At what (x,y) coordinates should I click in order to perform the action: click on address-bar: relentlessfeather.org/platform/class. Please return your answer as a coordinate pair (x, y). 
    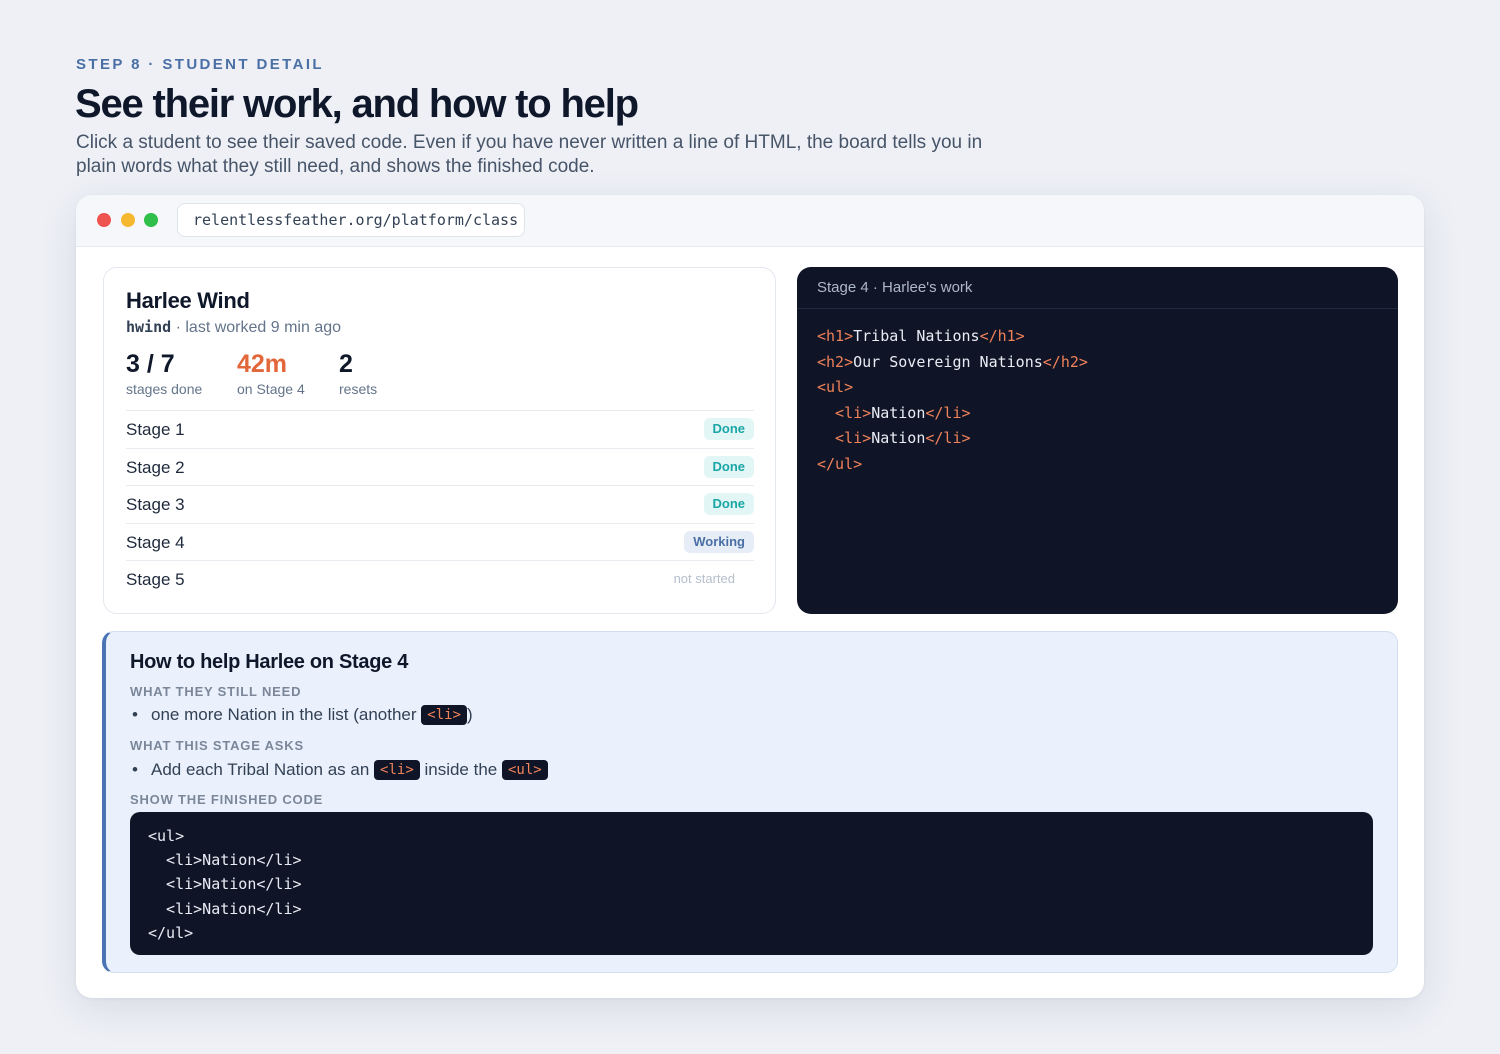
    Looking at the image, I should click on (351, 220).